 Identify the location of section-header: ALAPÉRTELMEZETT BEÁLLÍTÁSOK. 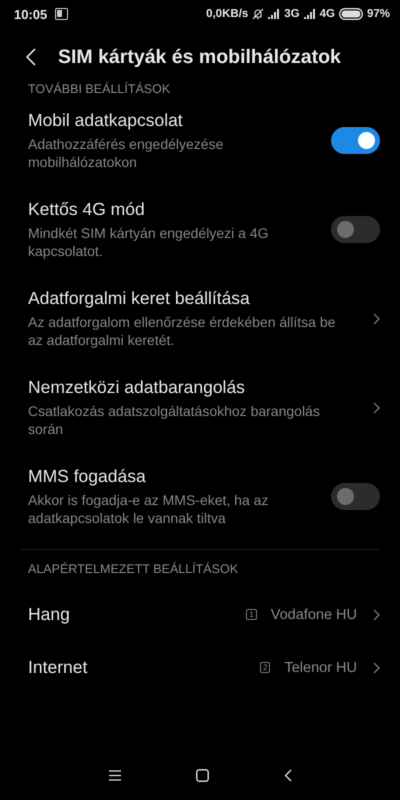
(200, 568).